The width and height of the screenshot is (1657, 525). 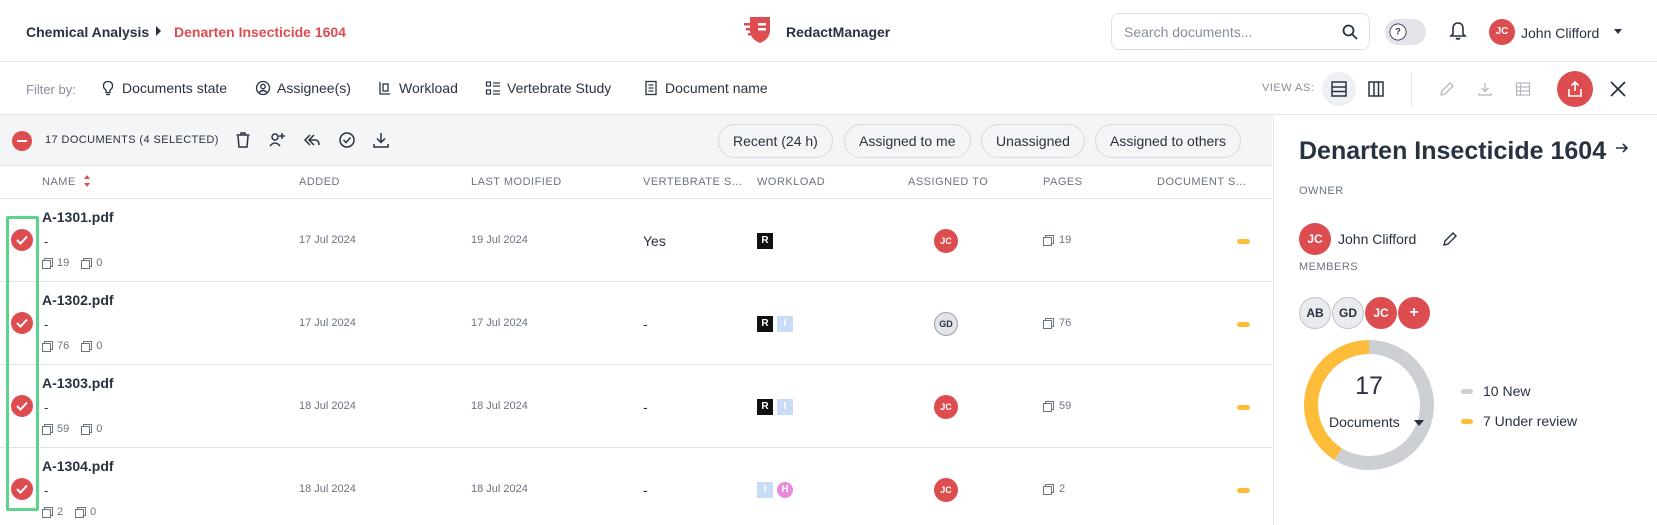 I want to click on column-assigned-to: ASSIGNED TO, so click(x=948, y=182).